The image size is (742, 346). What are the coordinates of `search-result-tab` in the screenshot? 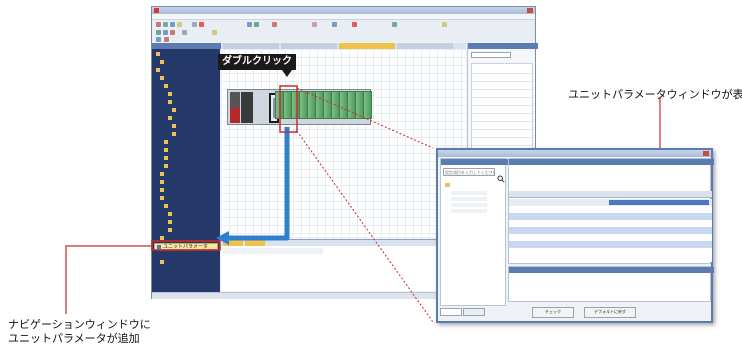 It's located at (474, 312).